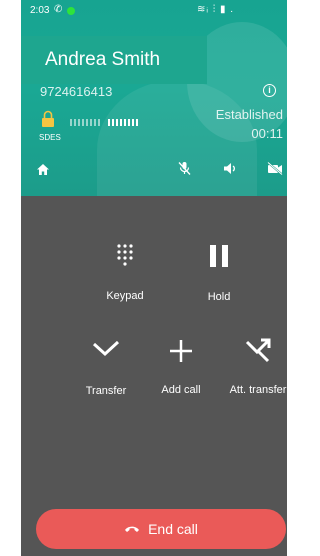 The image size is (320, 556). I want to click on pause-icon, so click(219, 256).